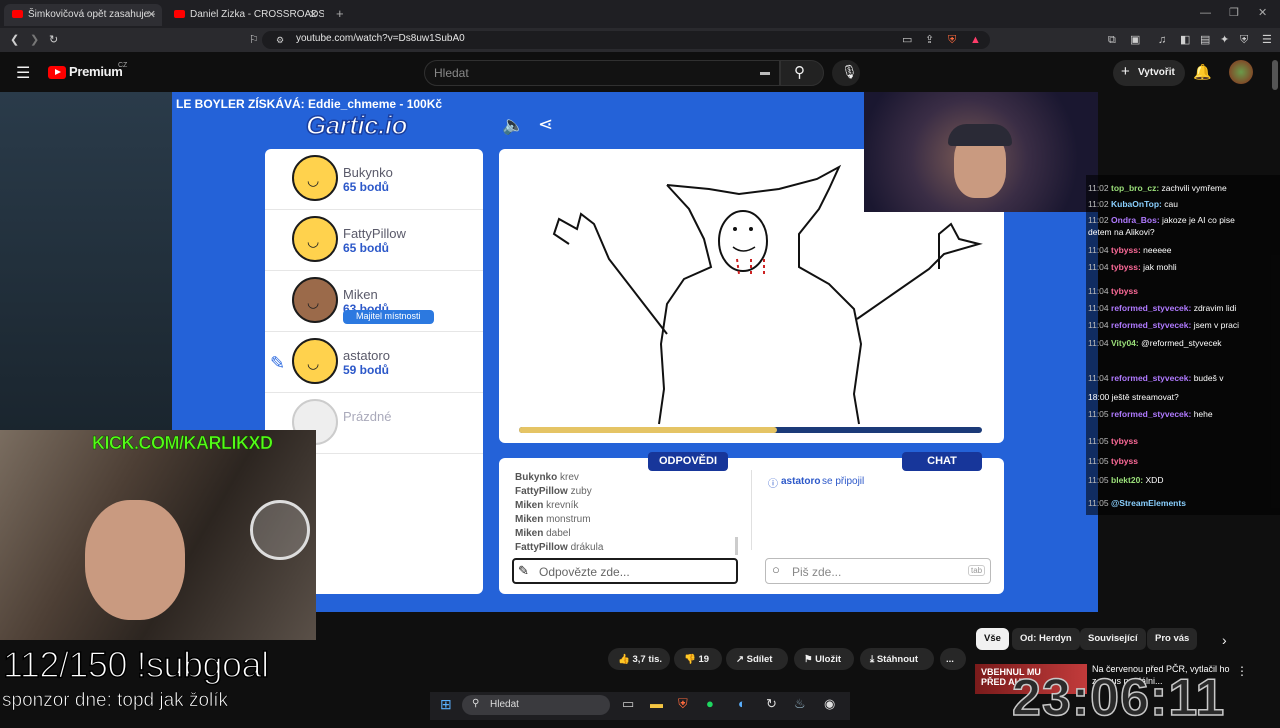 The height and width of the screenshot is (728, 1280). Describe the element at coordinates (688, 461) in the screenshot. I see `tab-answers: ODPOVĚDI` at that location.